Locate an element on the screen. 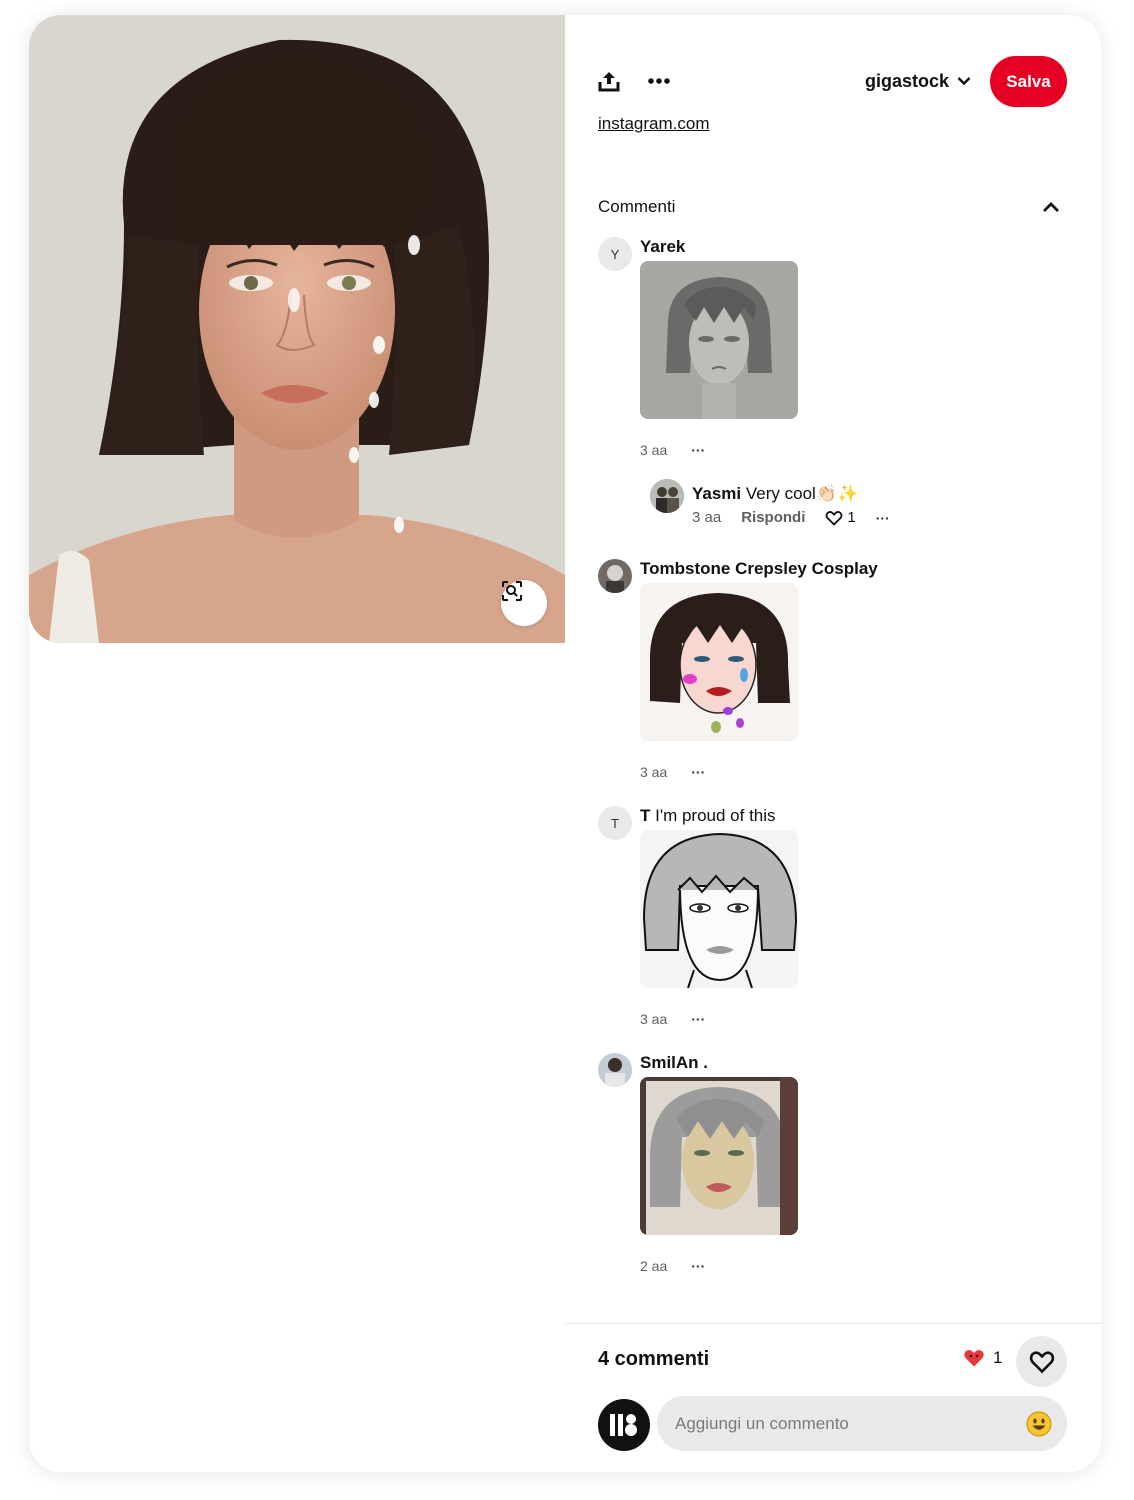 The width and height of the screenshot is (1134, 1500). comment-count: 4 commenti is located at coordinates (654, 1359).